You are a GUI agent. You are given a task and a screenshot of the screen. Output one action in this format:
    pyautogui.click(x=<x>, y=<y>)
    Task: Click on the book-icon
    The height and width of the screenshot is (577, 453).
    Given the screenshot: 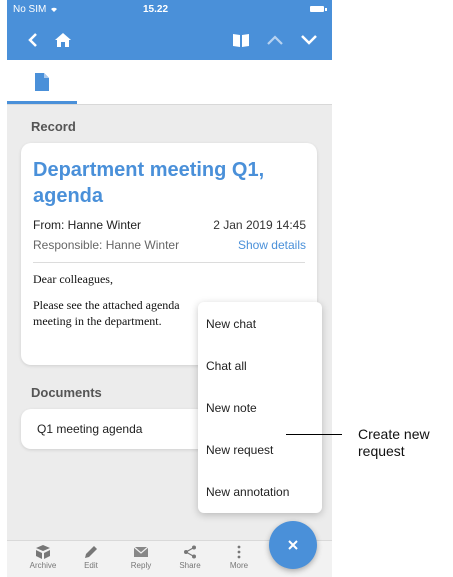 What is the action you would take?
    pyautogui.click(x=241, y=40)
    